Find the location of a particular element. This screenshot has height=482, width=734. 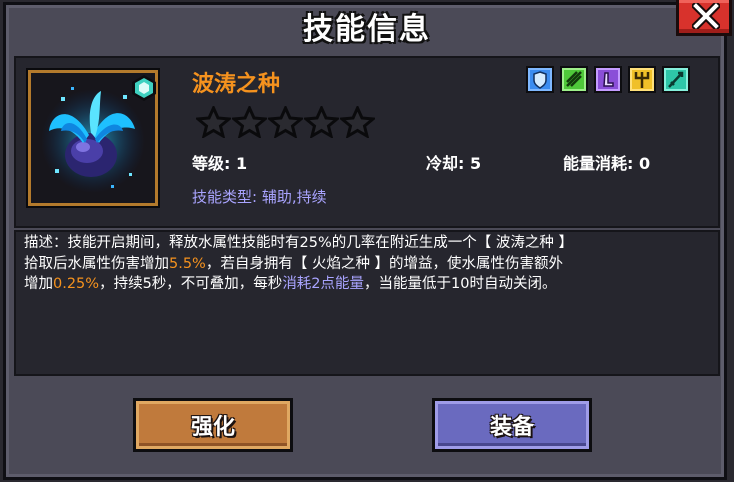

description-line: 拾取后水属性伤害增加5.5%，若自身拥有【 火焰之种 】的增益，使水属性伤害额外 is located at coordinates (294, 263).